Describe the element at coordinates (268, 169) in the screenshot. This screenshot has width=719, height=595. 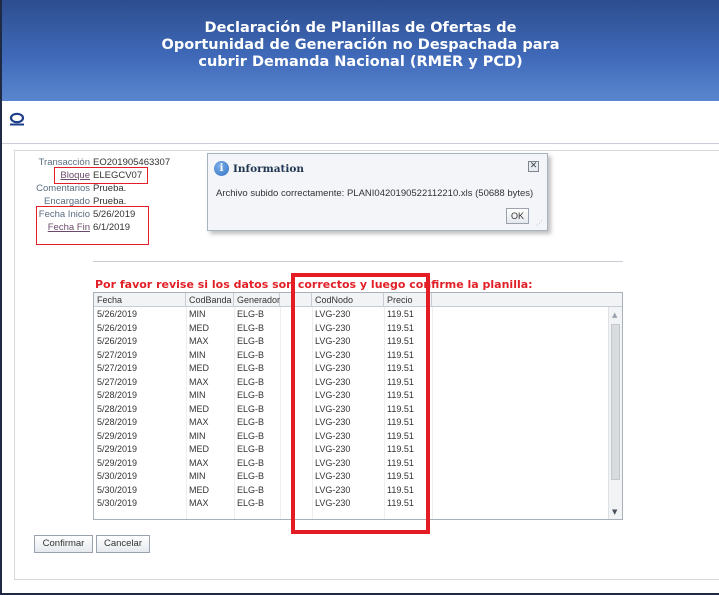
I see `dialog-title: Information` at that location.